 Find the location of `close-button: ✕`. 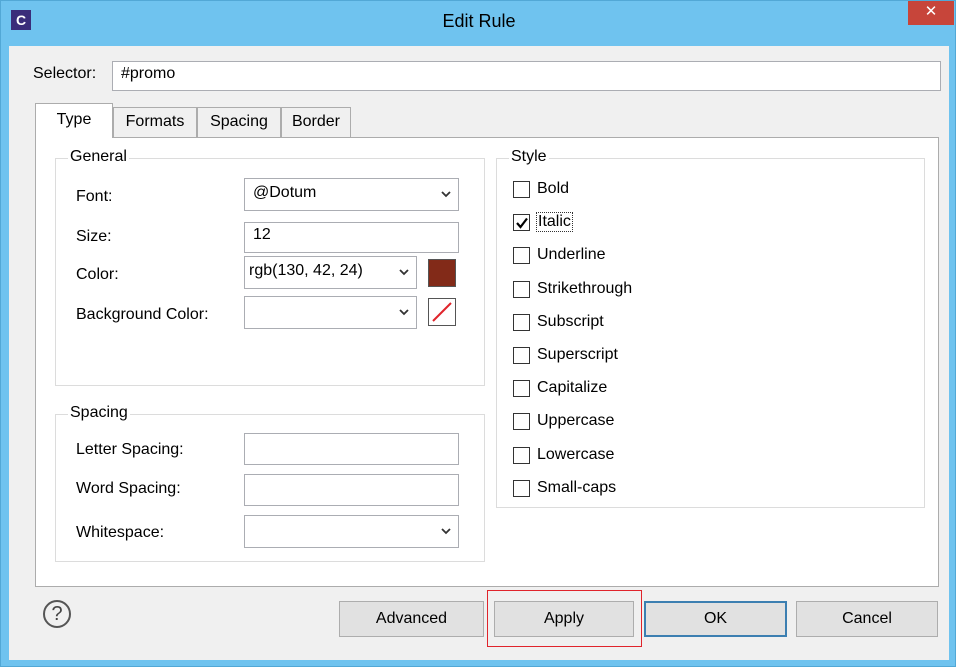

close-button: ✕ is located at coordinates (931, 13).